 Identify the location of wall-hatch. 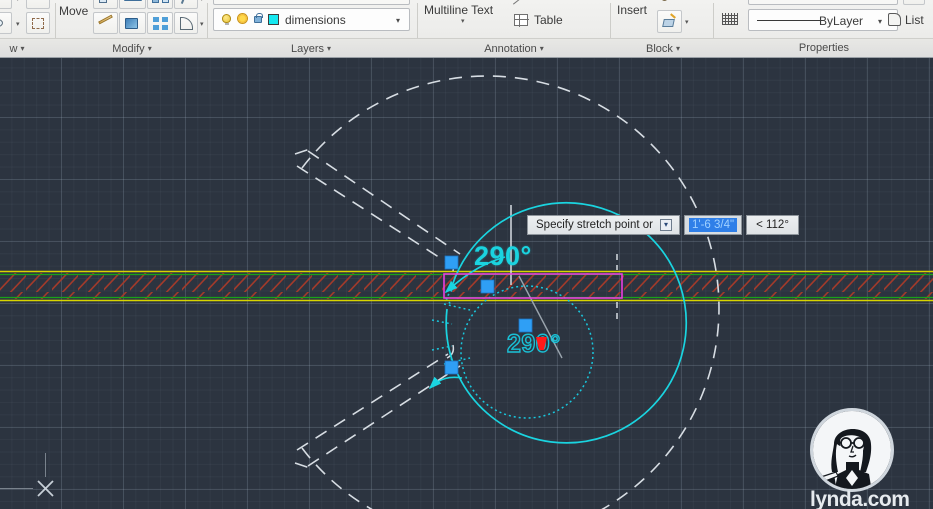
(466, 286).